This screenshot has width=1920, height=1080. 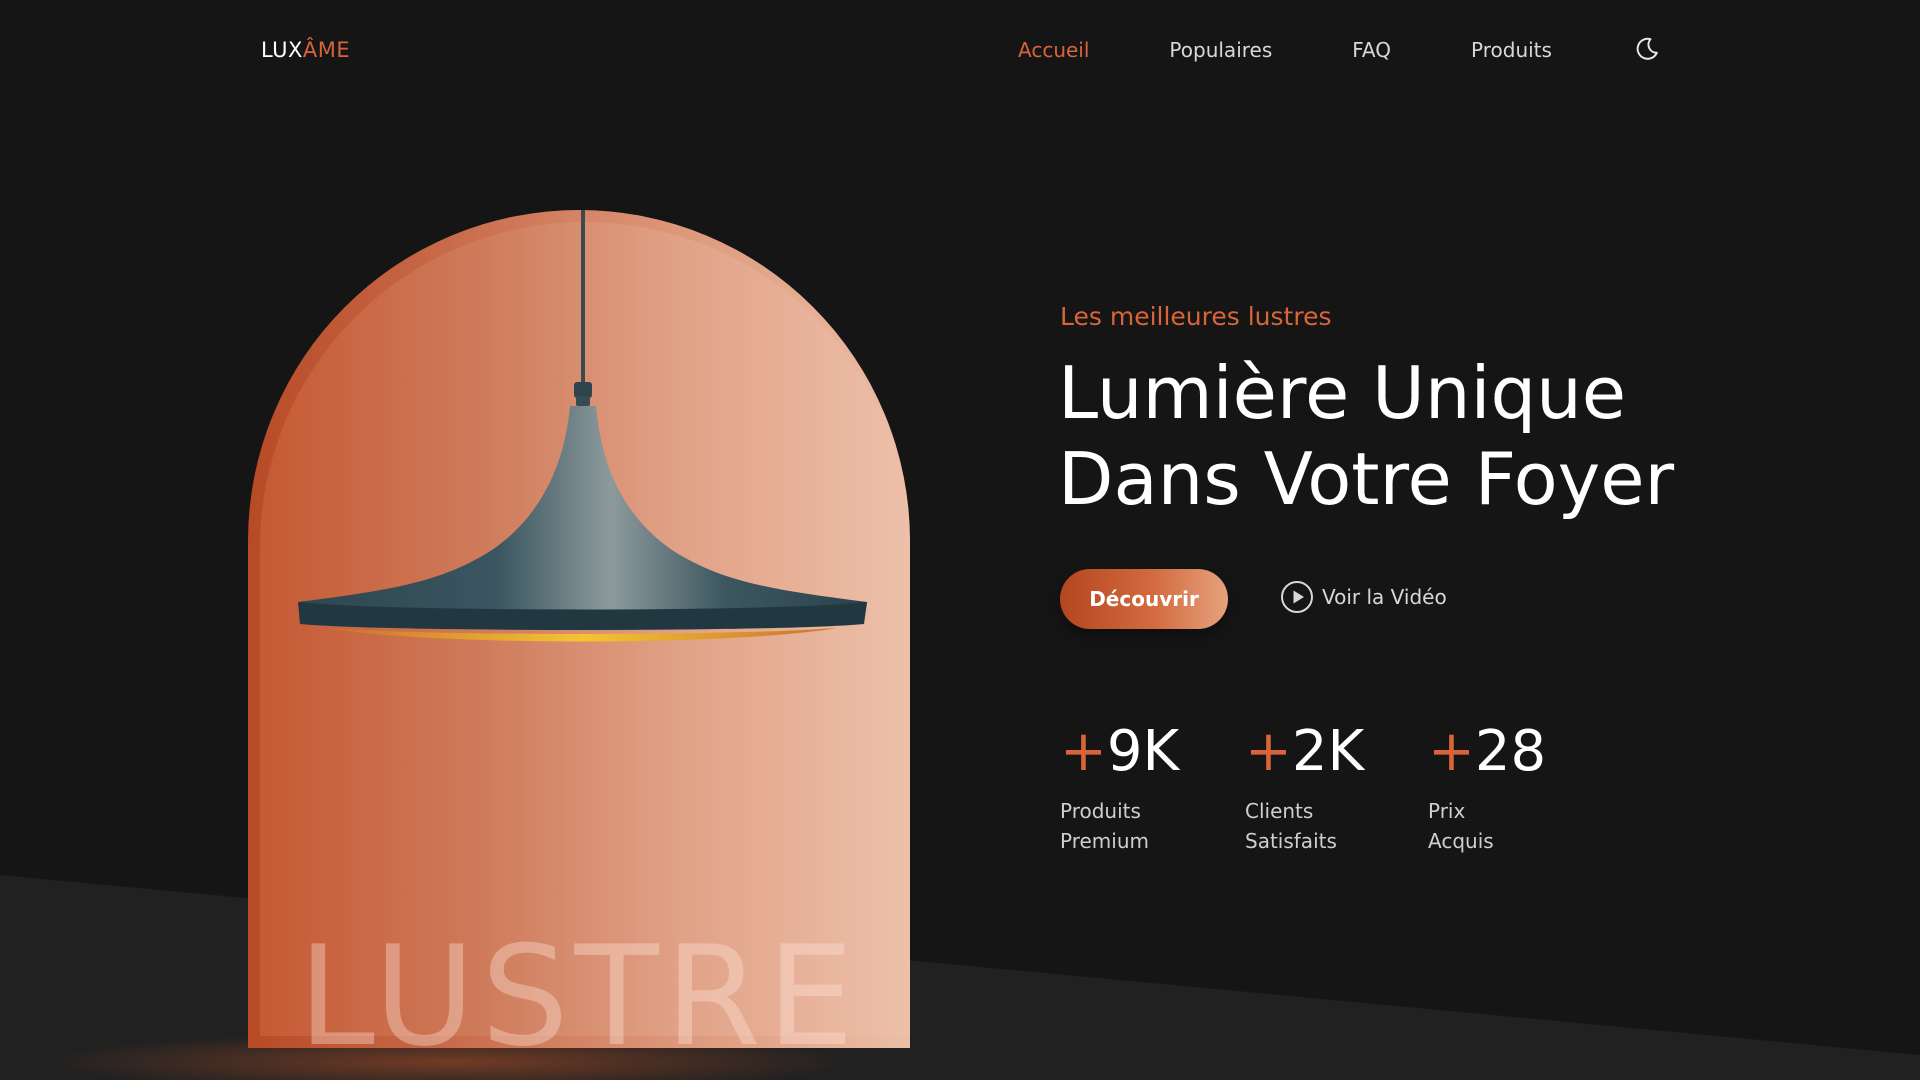 What do you see at coordinates (1325, 50) in the screenshot?
I see `main-nav: Accueil Populaires FAQ Produits` at bounding box center [1325, 50].